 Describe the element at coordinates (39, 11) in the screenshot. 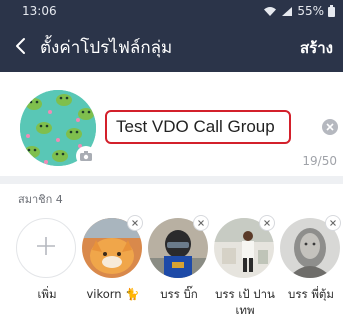

I see `status-time: 13:06` at that location.